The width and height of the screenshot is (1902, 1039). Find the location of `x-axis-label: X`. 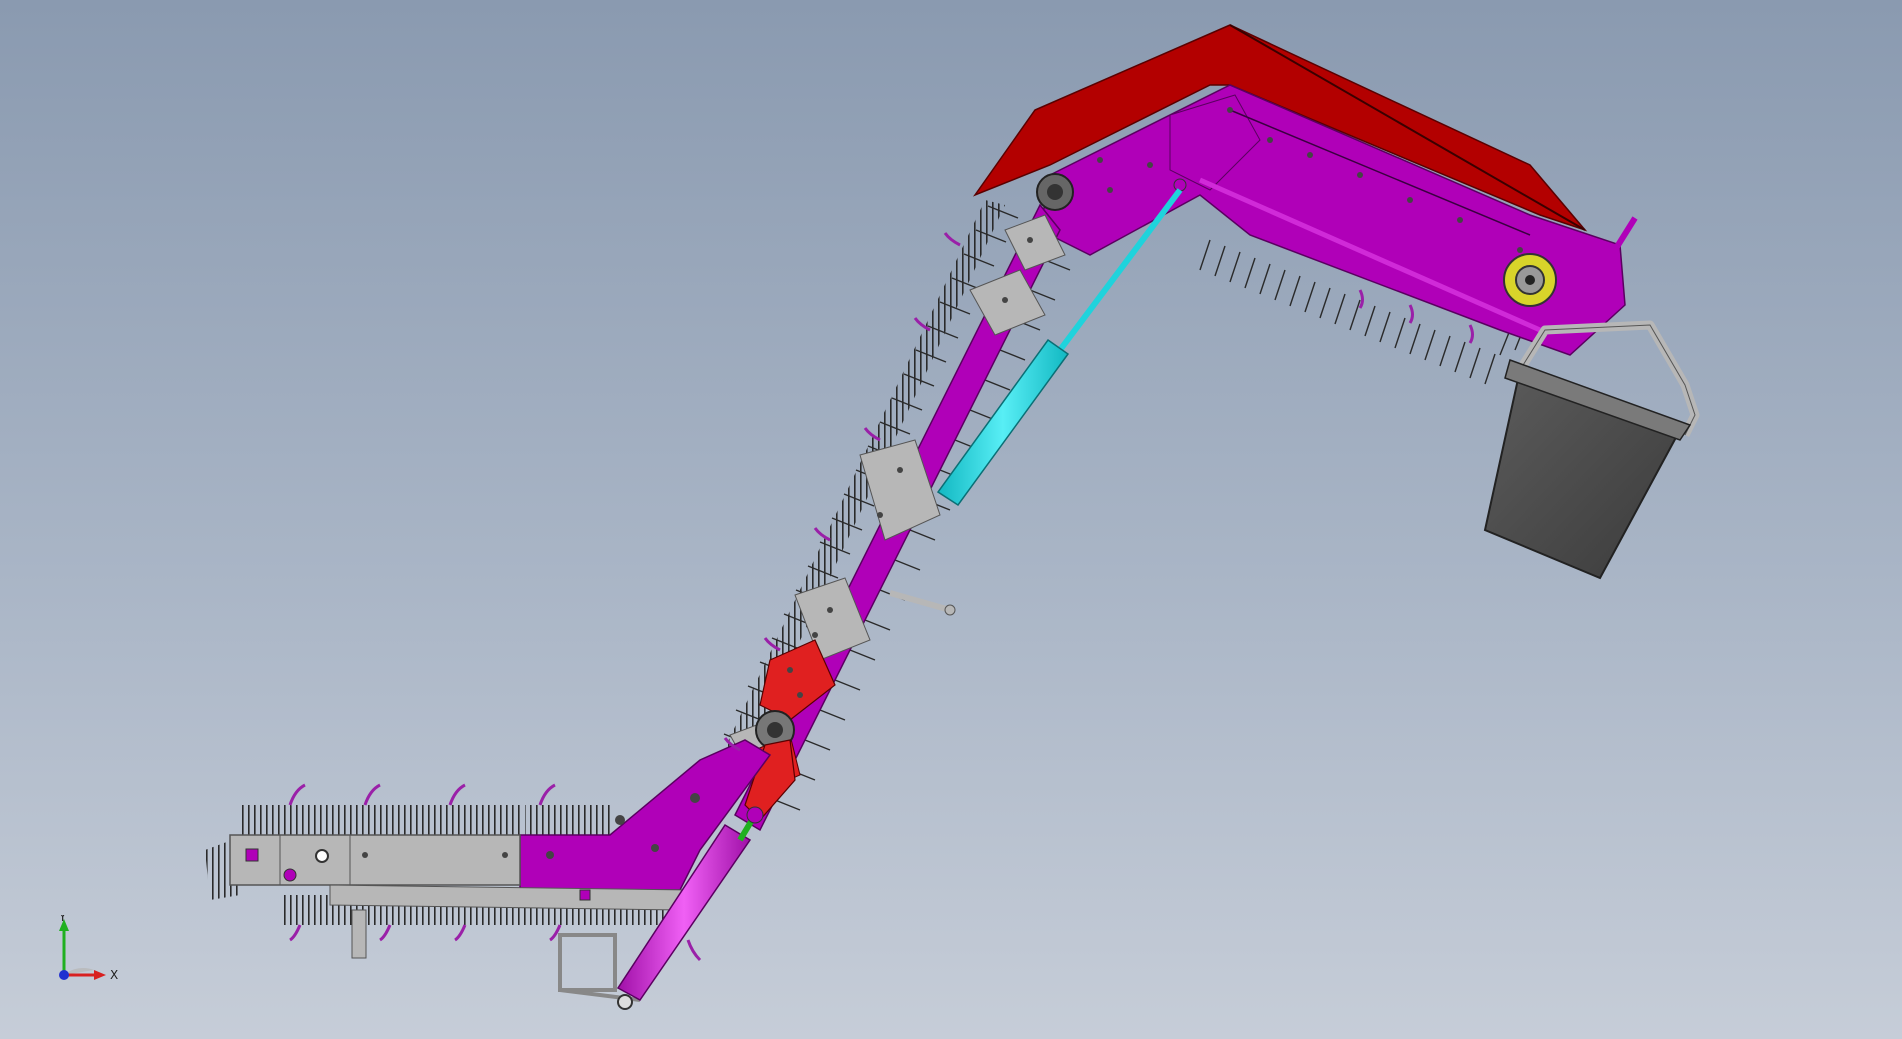

x-axis-label: X is located at coordinates (114, 975).